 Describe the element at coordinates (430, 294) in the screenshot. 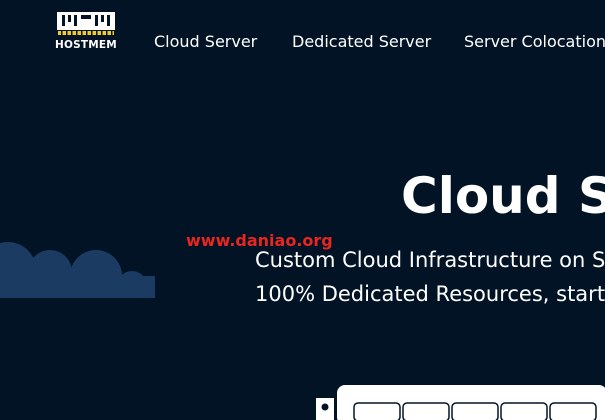

I see `hero-subtitle-line-2: 100% Dedicated Resources, startin` at that location.